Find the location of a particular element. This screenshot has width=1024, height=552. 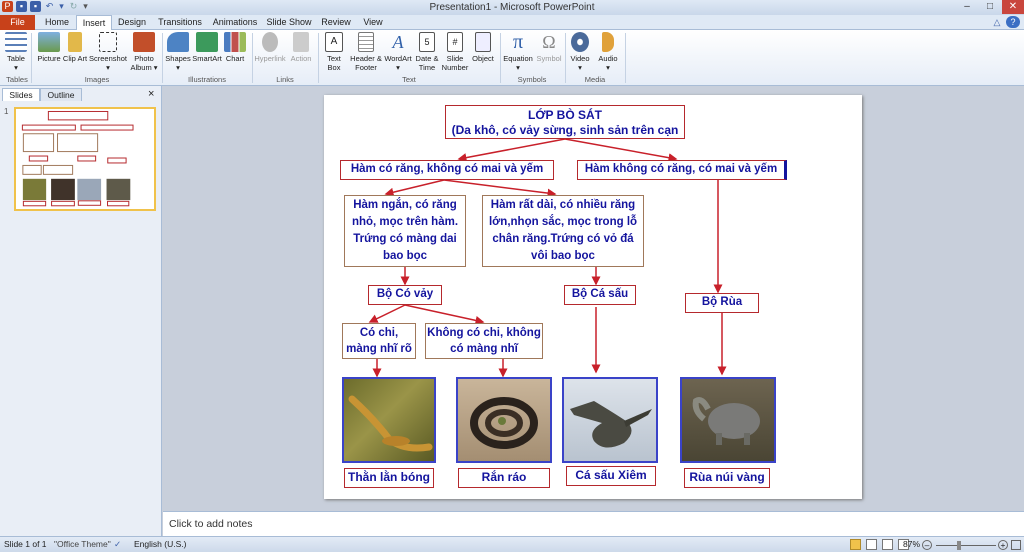

audio-button: Audio ▾ is located at coordinates (608, 52).